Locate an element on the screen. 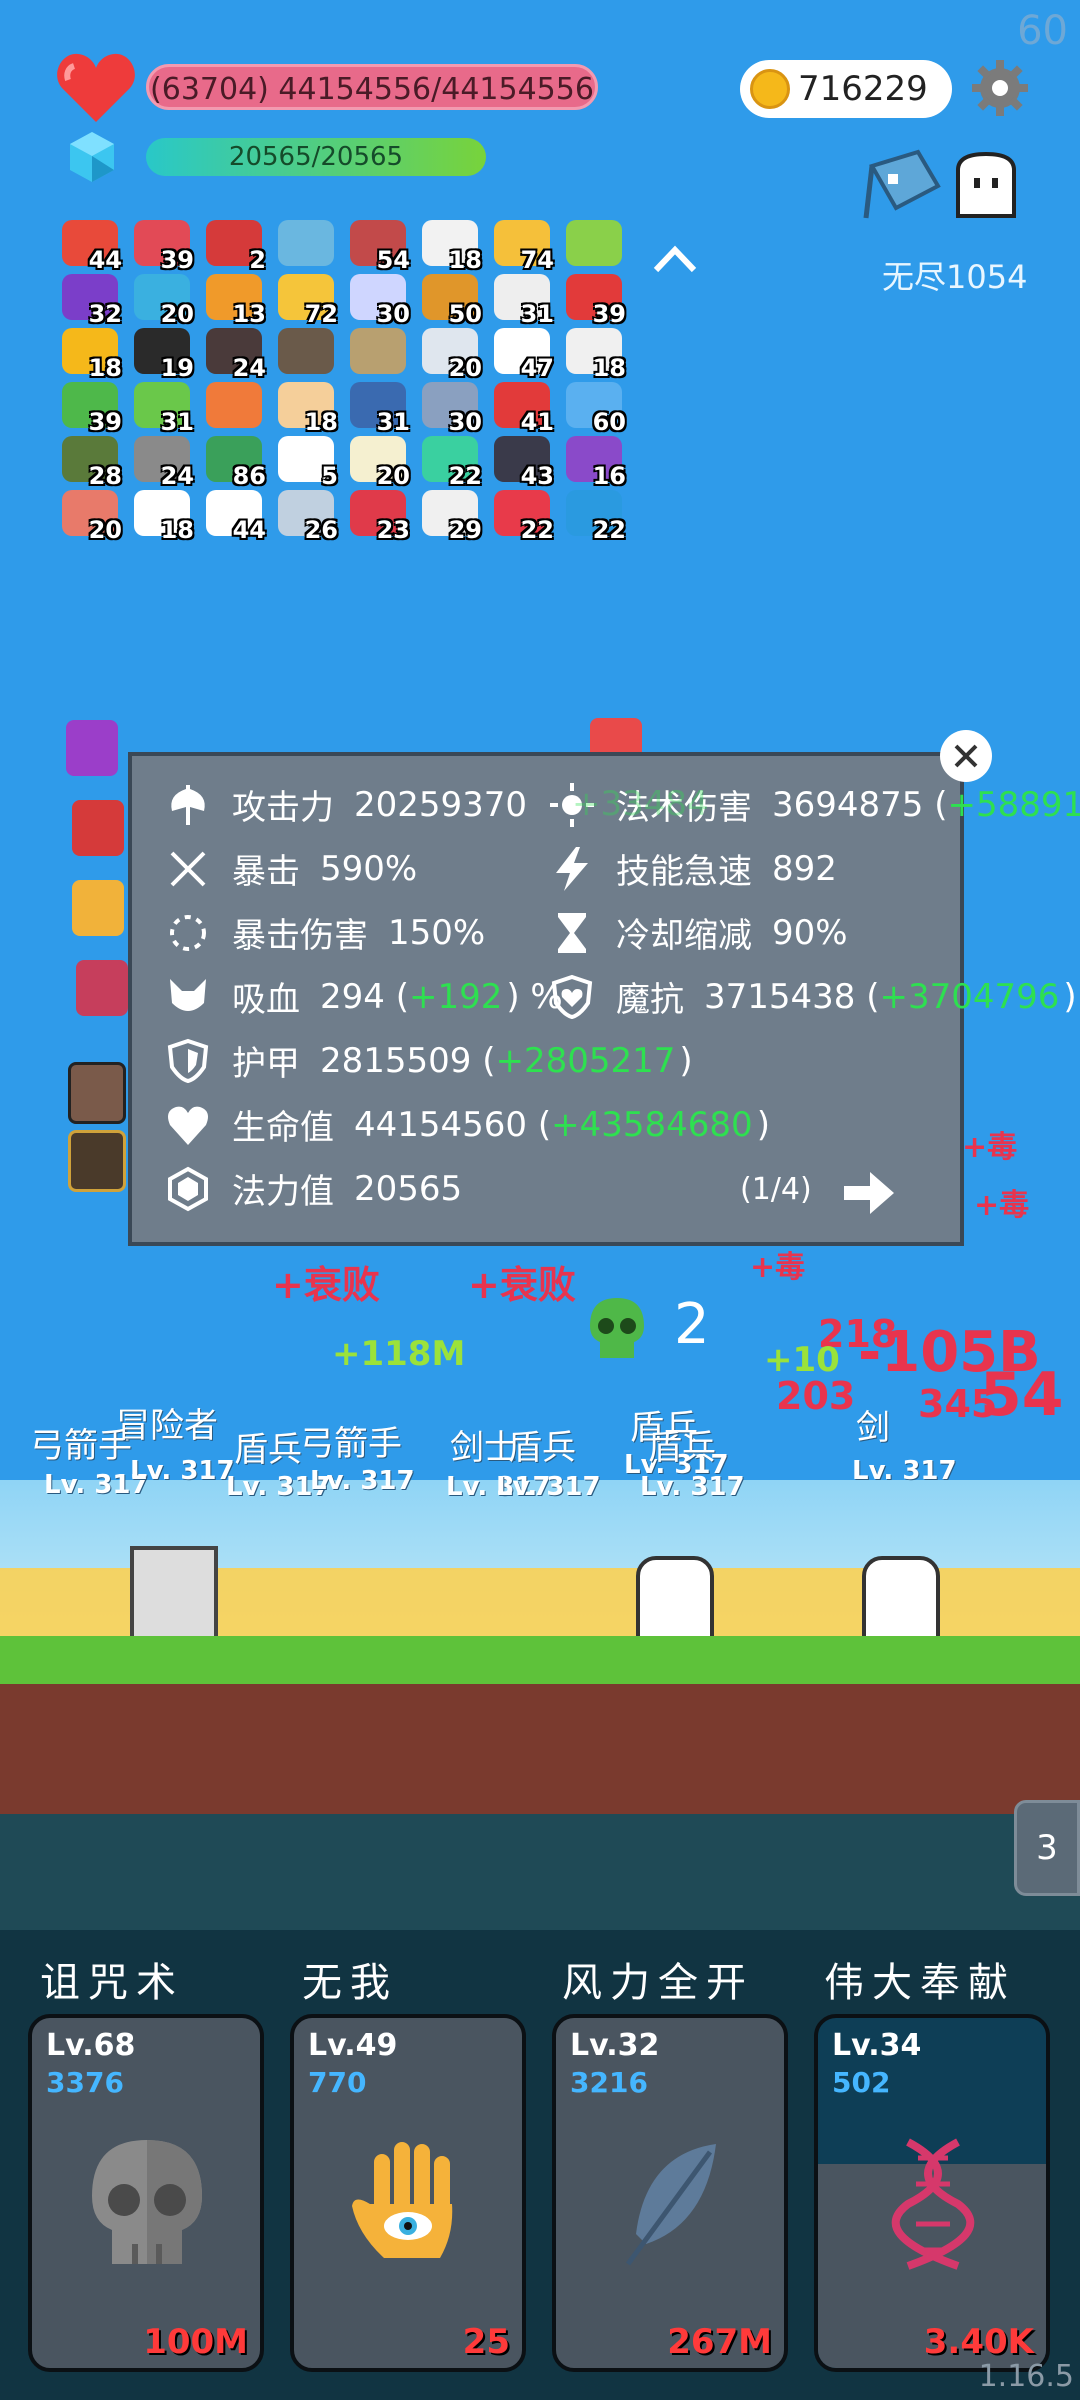  collapse-caret-icon is located at coordinates (675, 258).